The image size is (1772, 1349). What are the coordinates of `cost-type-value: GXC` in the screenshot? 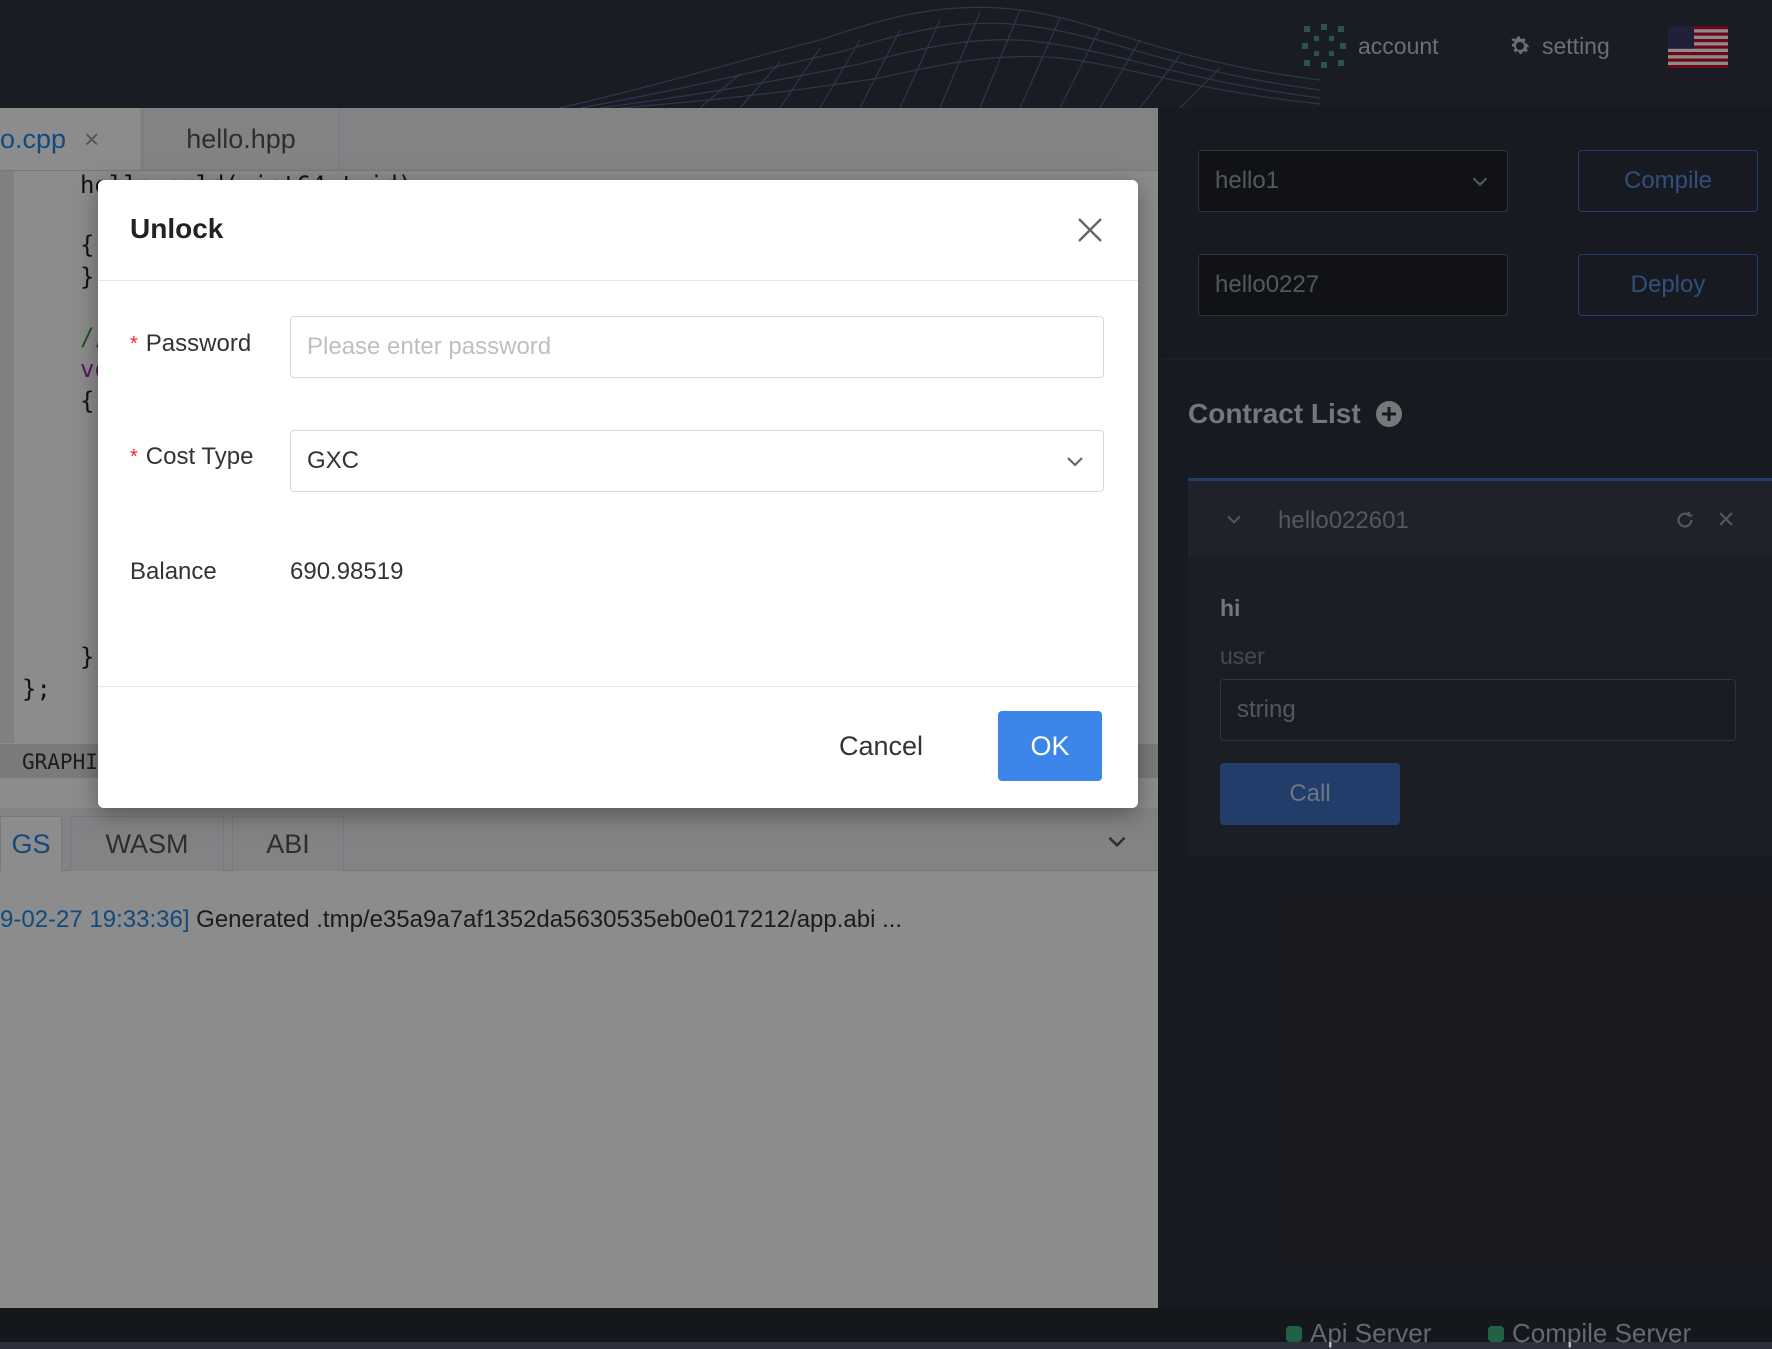 It's located at (333, 460).